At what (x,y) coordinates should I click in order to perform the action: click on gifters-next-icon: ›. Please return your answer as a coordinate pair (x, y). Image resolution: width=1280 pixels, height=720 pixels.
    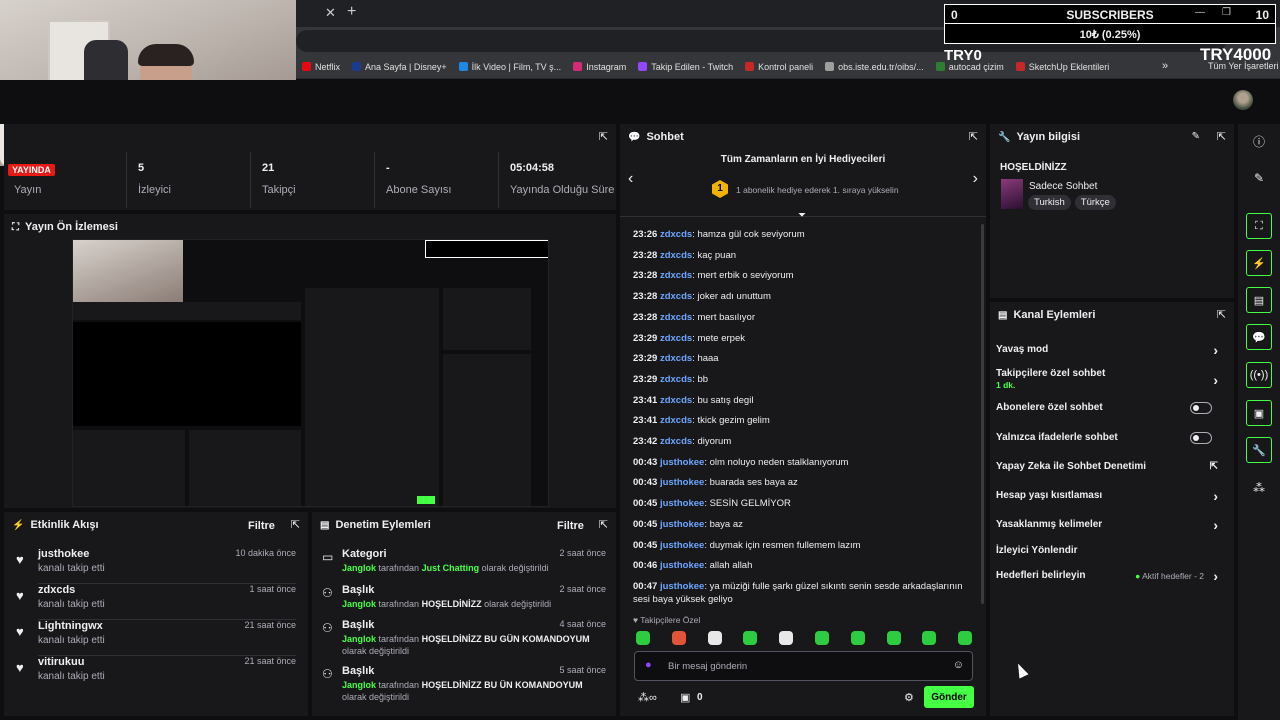
    Looking at the image, I should click on (975, 179).